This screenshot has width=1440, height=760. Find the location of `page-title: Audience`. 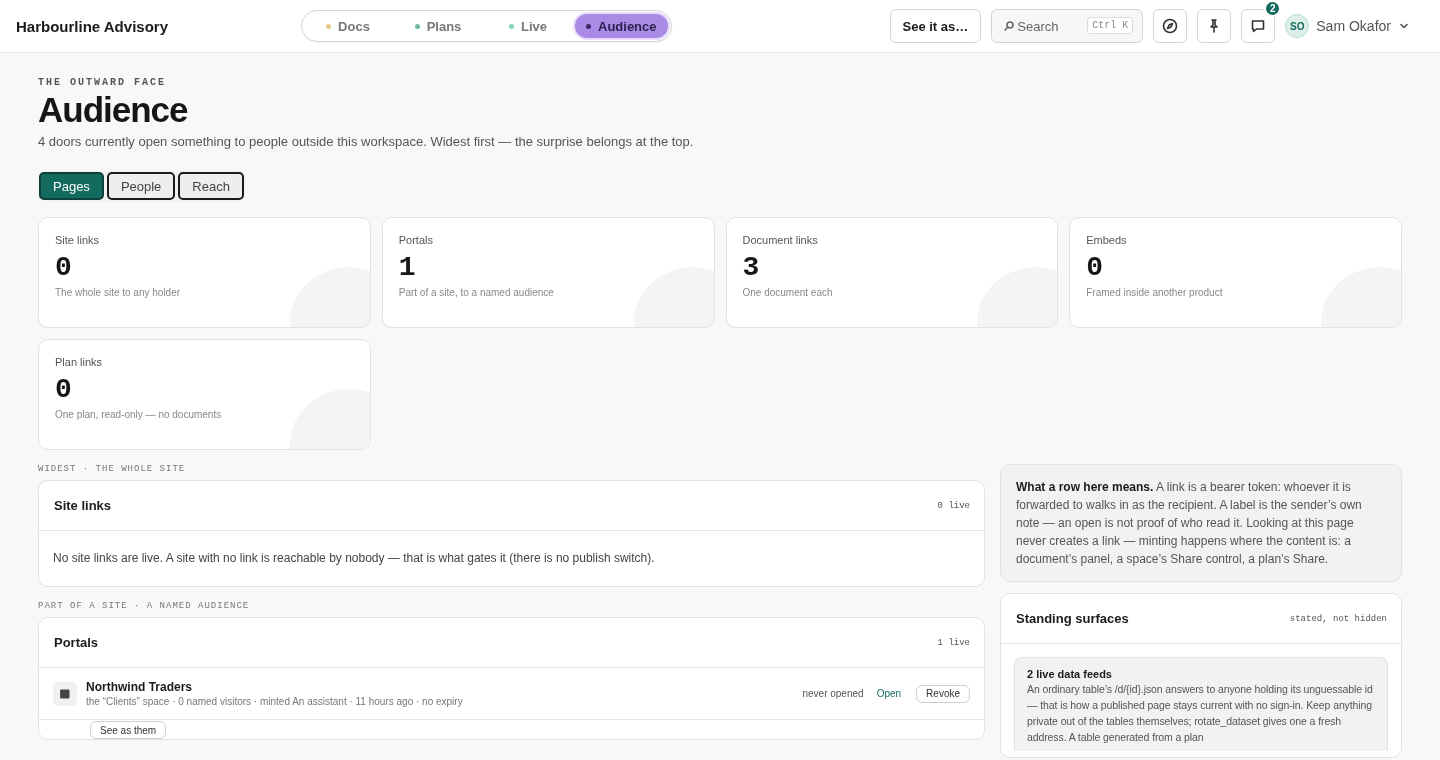

page-title: Audience is located at coordinates (113, 110).